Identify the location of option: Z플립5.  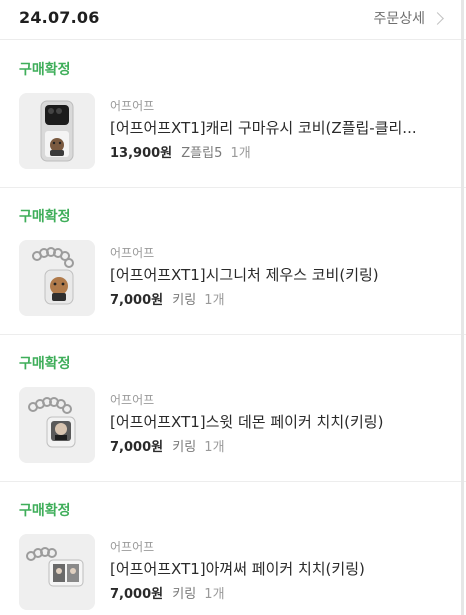
(202, 153).